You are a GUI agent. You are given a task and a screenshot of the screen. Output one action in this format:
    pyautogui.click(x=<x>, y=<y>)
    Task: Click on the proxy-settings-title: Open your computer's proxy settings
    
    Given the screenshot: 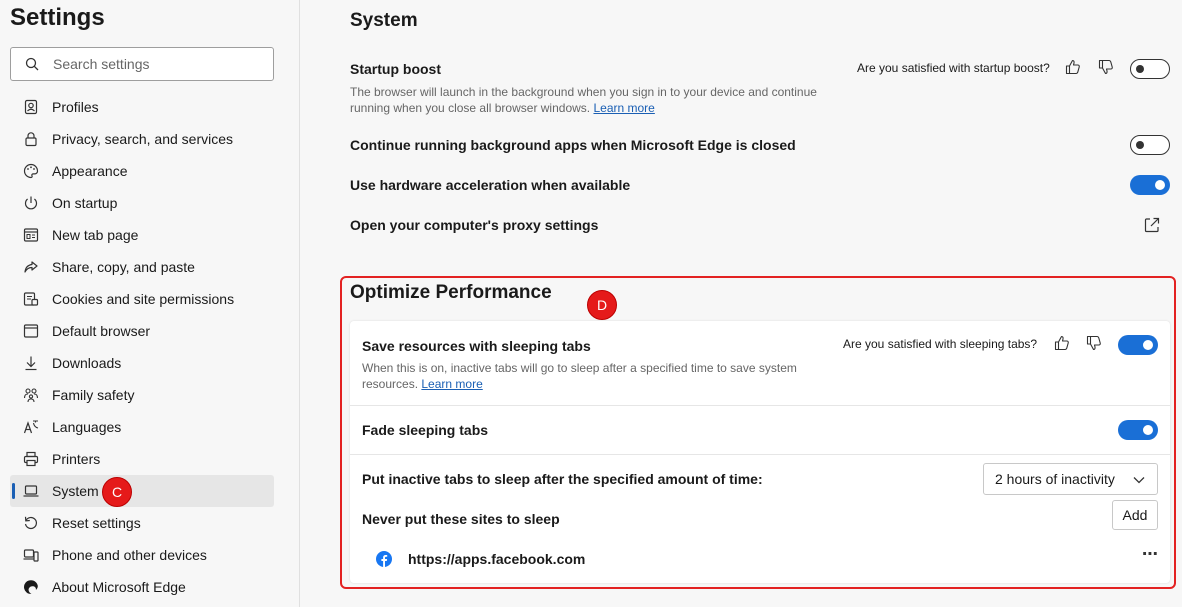 What is the action you would take?
    pyautogui.click(x=474, y=225)
    